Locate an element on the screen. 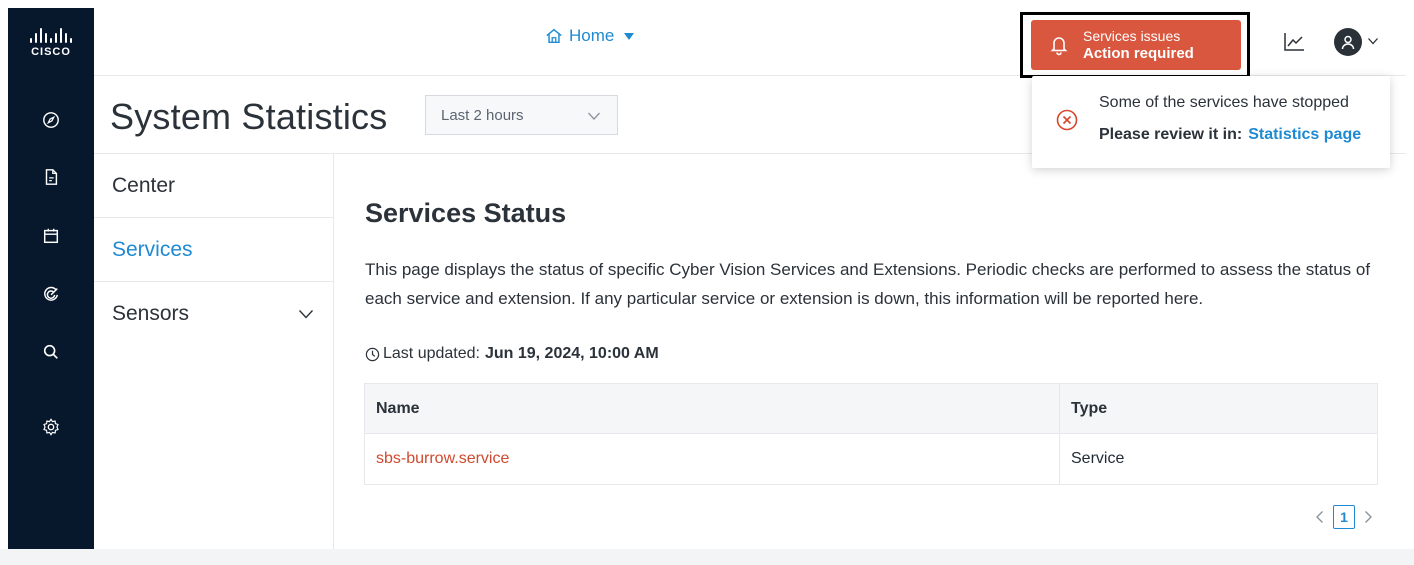 This screenshot has width=1414, height=565. chevron-left-icon is located at coordinates (1320, 517).